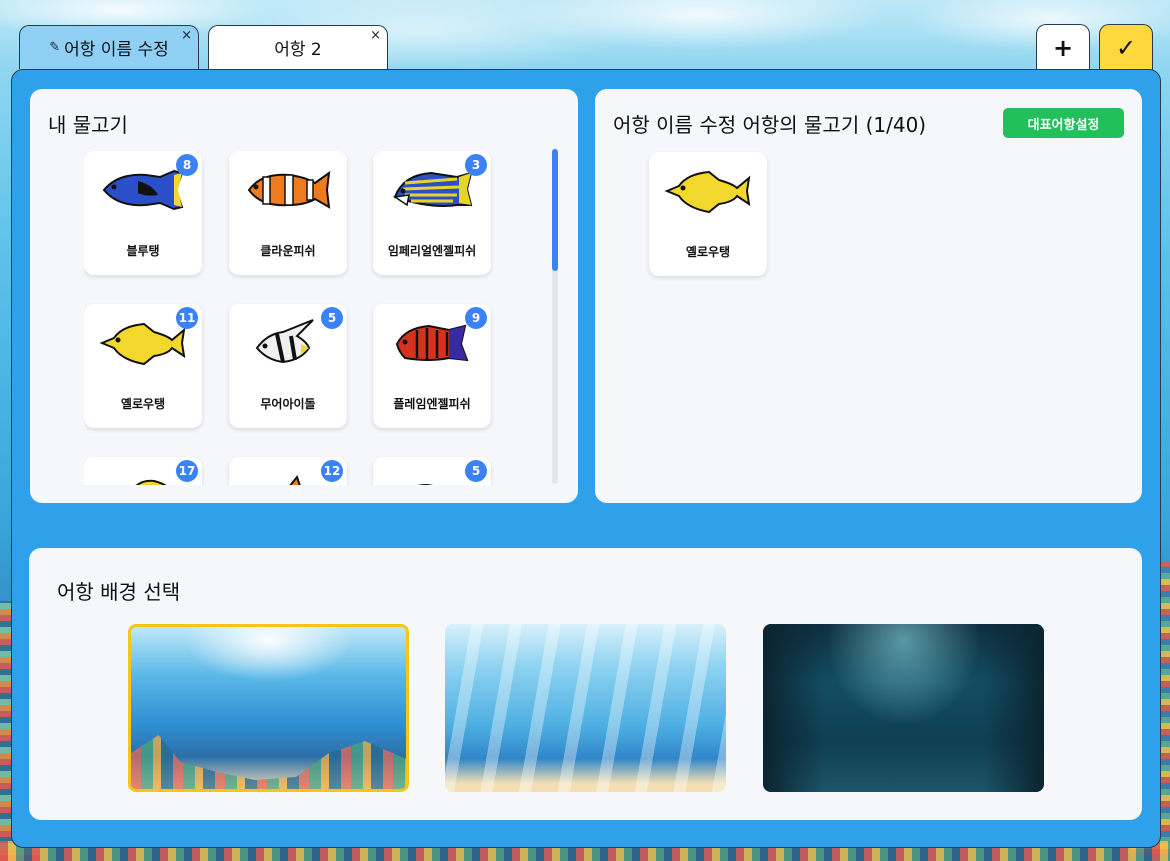  I want to click on plus-icon: +, so click(1063, 47).